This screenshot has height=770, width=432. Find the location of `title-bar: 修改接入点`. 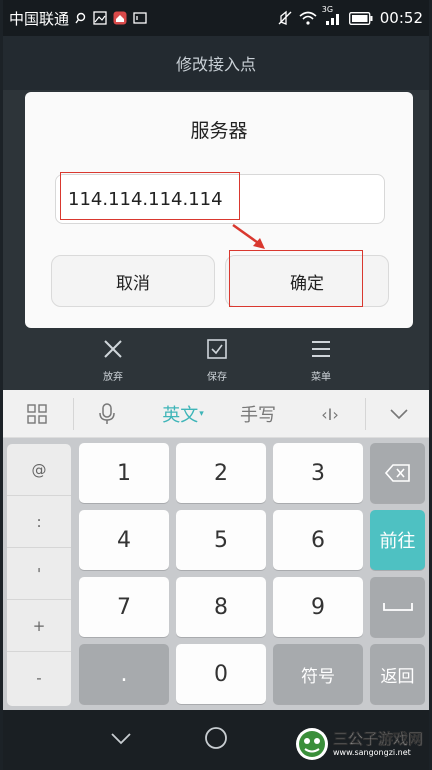

title-bar: 修改接入点 is located at coordinates (216, 63).